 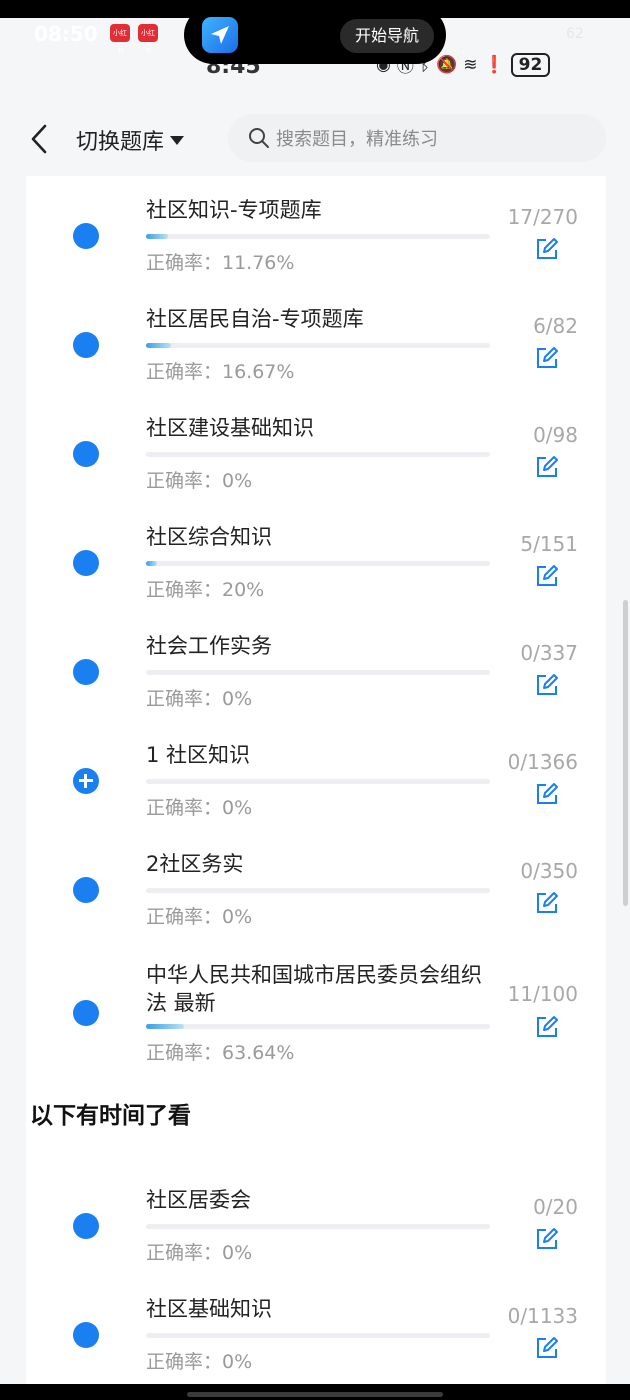 I want to click on progress-count: 0/20, so click(x=555, y=1207).